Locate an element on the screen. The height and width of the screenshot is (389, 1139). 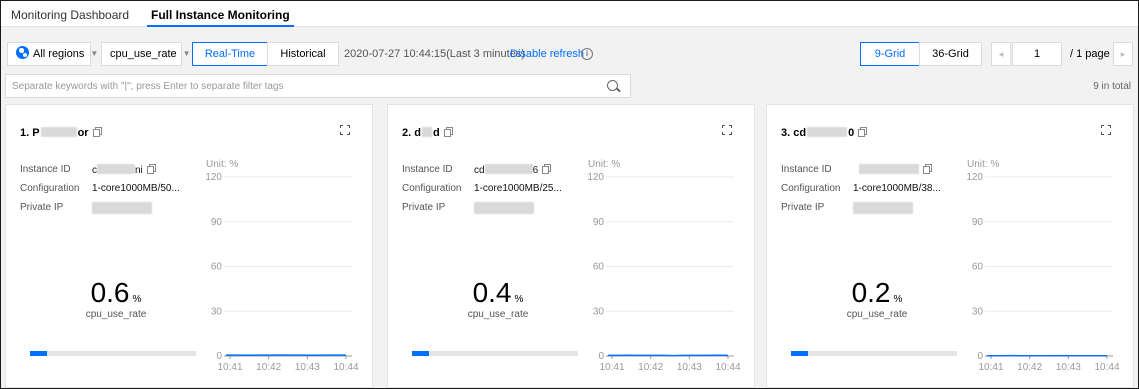
card-title-prefix: 2. d is located at coordinates (411, 133).